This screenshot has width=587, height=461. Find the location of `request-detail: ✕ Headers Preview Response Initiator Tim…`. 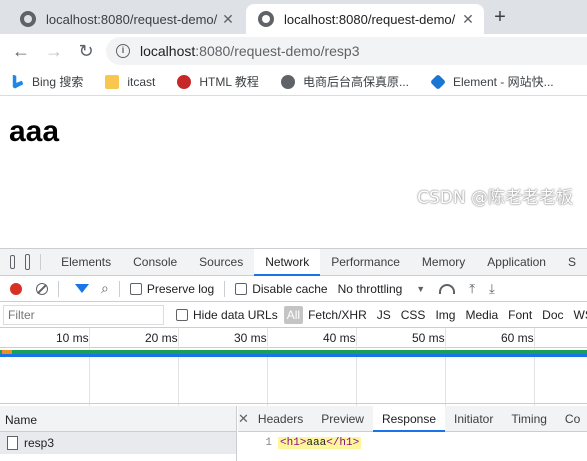

request-detail: ✕ Headers Preview Response Initiator Tim… is located at coordinates (412, 433).